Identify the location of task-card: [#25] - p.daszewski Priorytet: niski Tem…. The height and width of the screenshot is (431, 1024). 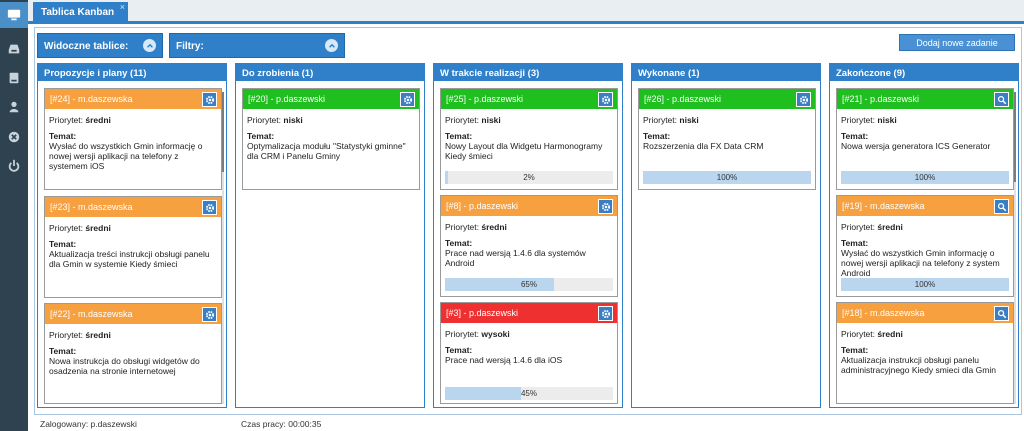
(529, 139).